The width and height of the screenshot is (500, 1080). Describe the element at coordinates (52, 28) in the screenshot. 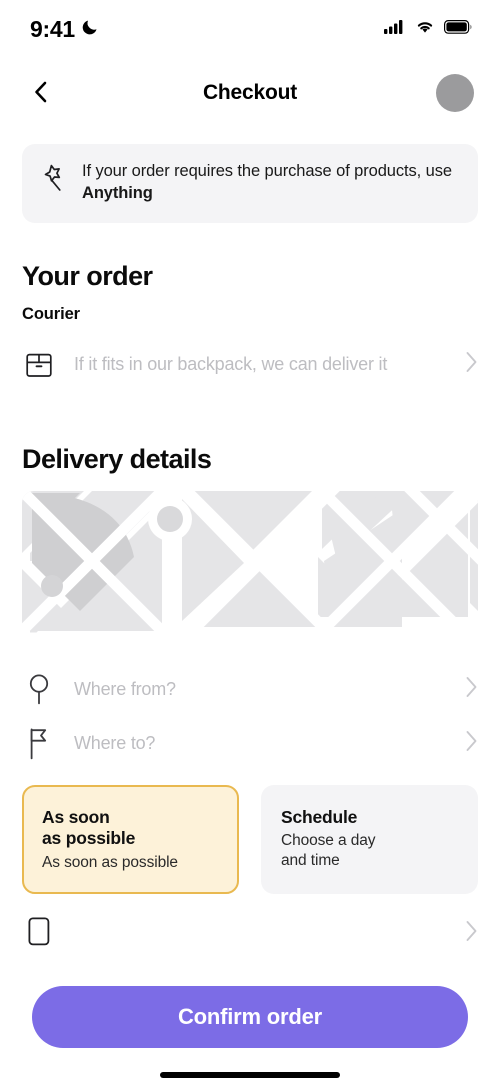

I see `status-time: 9:41` at that location.